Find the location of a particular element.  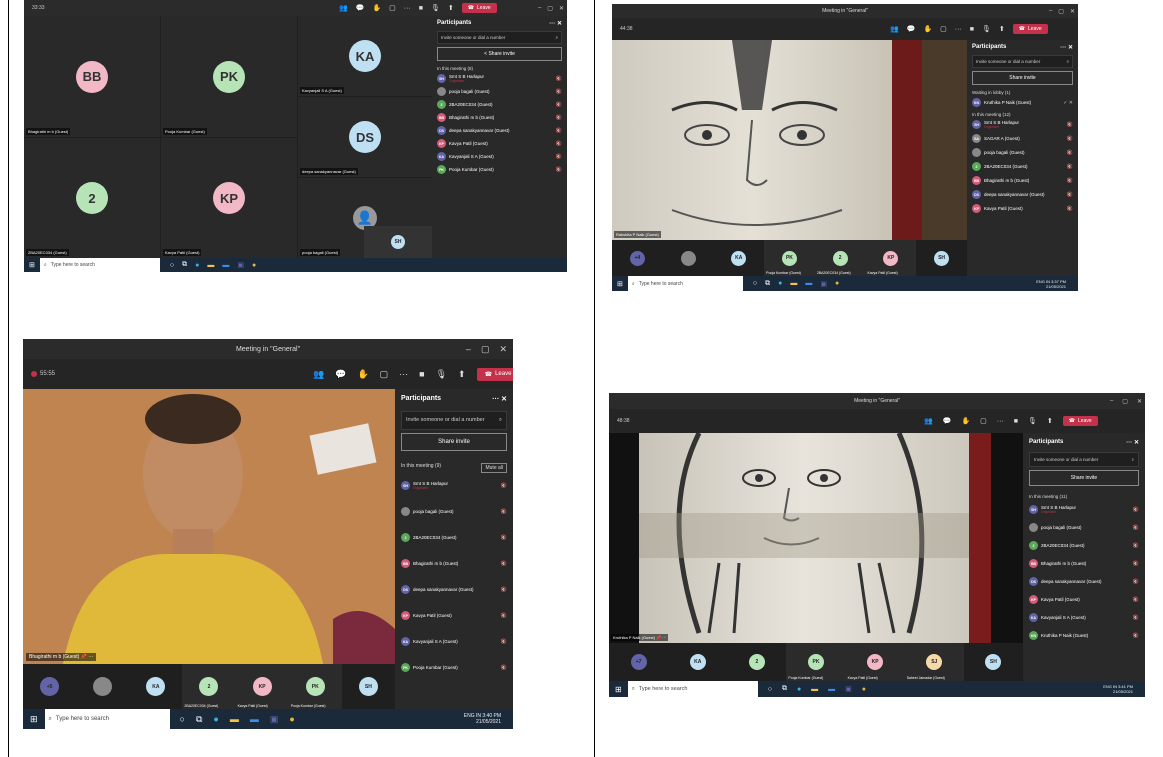

lobby-participant: KN Kruthika P Naik (Guest) ✓ ✕ is located at coordinates (1022, 102).